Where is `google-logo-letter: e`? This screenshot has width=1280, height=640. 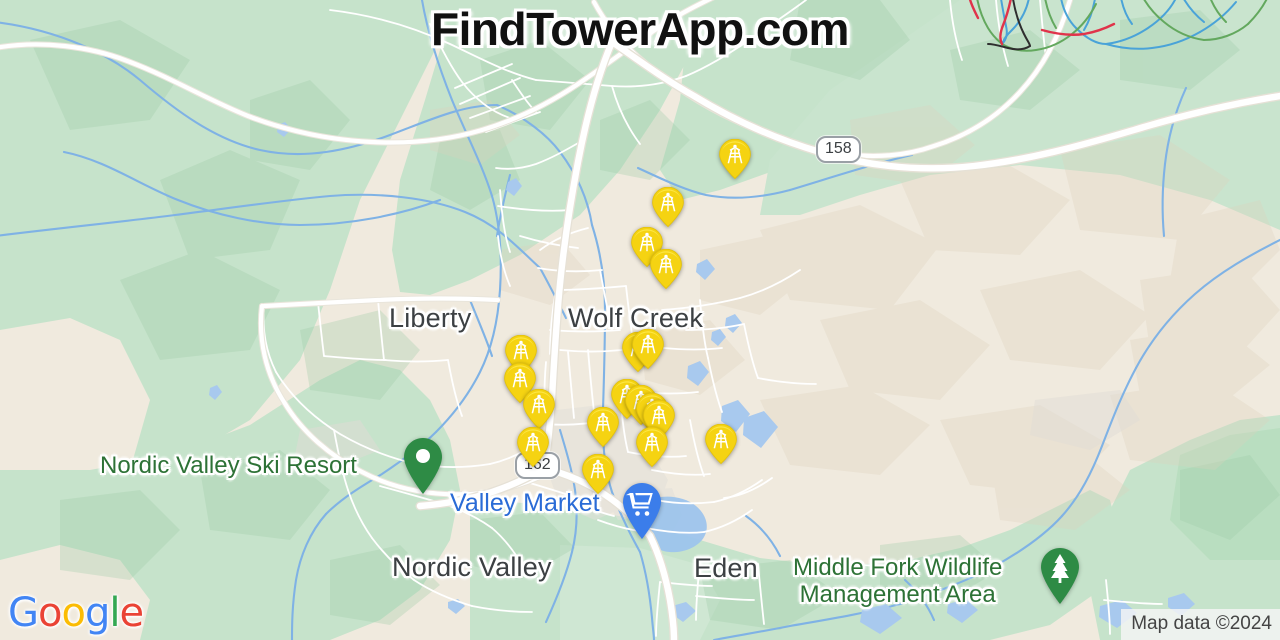
google-logo-letter: e is located at coordinates (131, 613).